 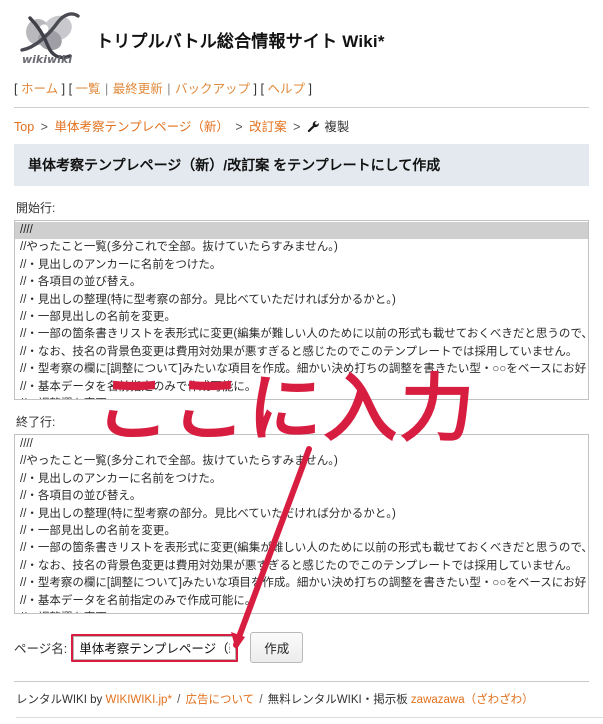 I want to click on breadcrumb: Top > 単体考察テンプレページ（新） > 改訂案 > 複製, so click(x=301, y=126).